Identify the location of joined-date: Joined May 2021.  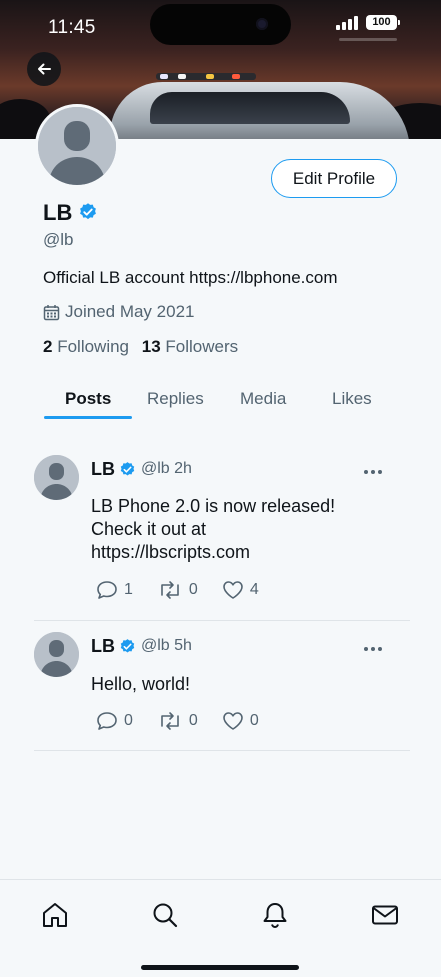
(118, 312).